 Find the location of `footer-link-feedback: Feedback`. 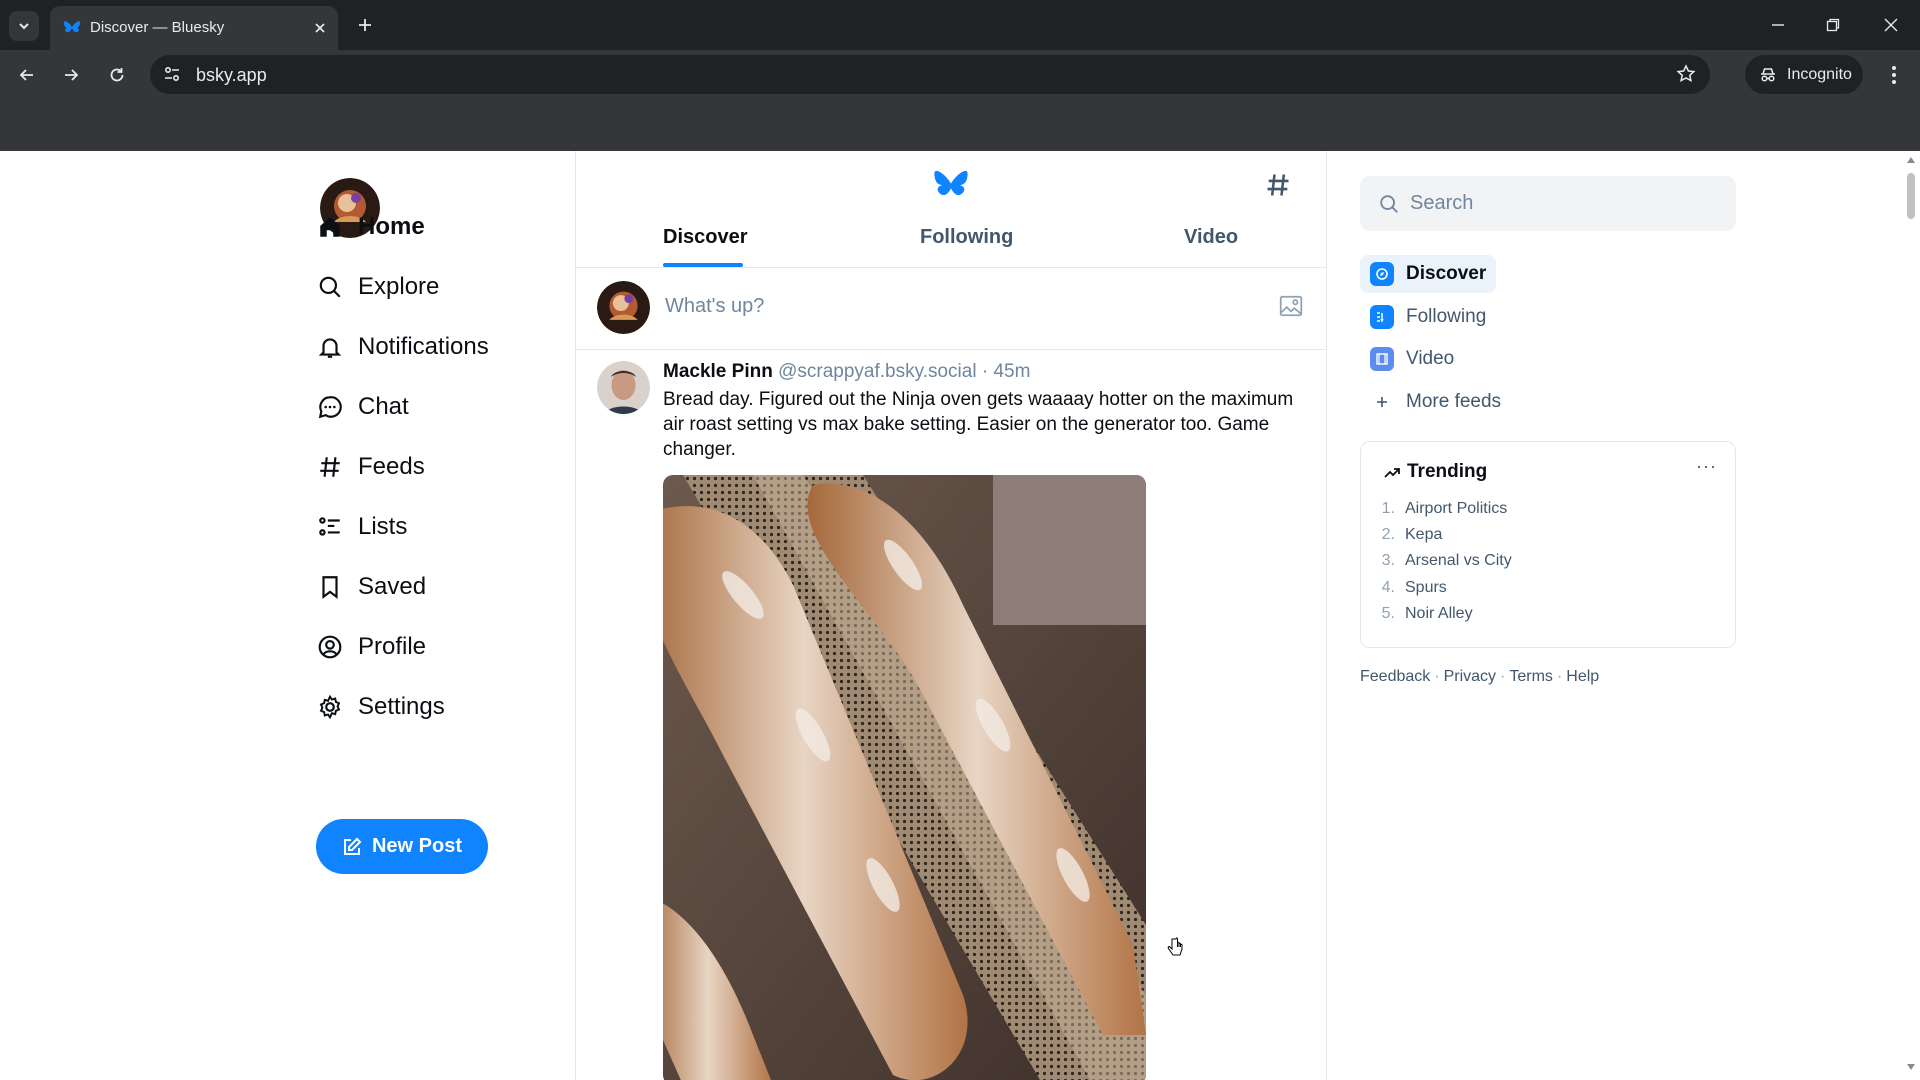

footer-link-feedback: Feedback is located at coordinates (1395, 676).